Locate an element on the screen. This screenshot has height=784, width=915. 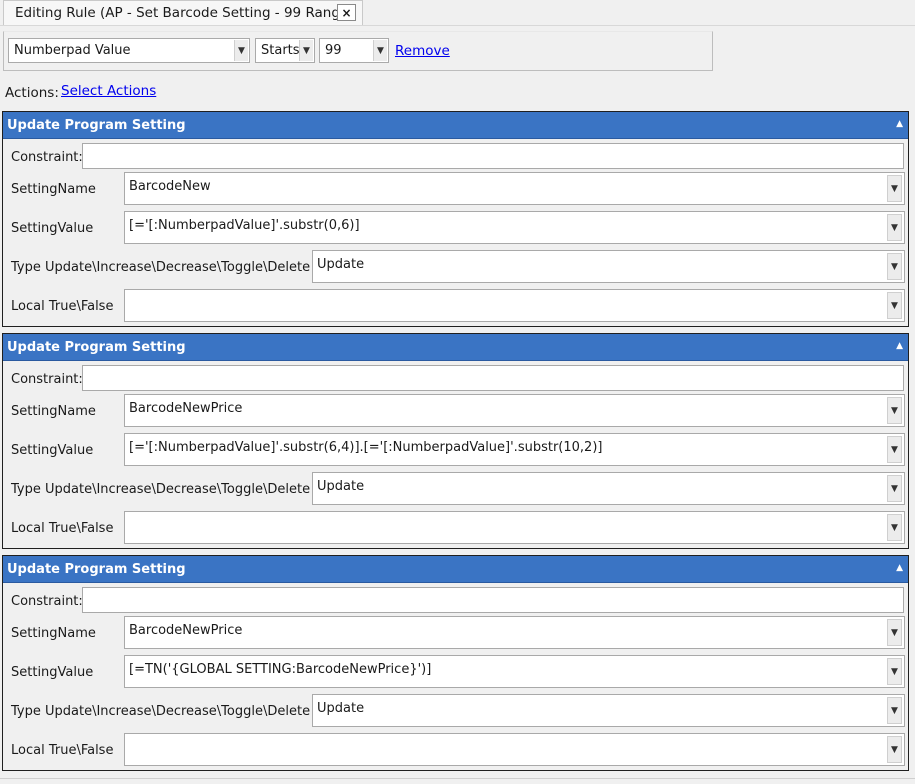
actions-label: Actions: is located at coordinates (32, 93).